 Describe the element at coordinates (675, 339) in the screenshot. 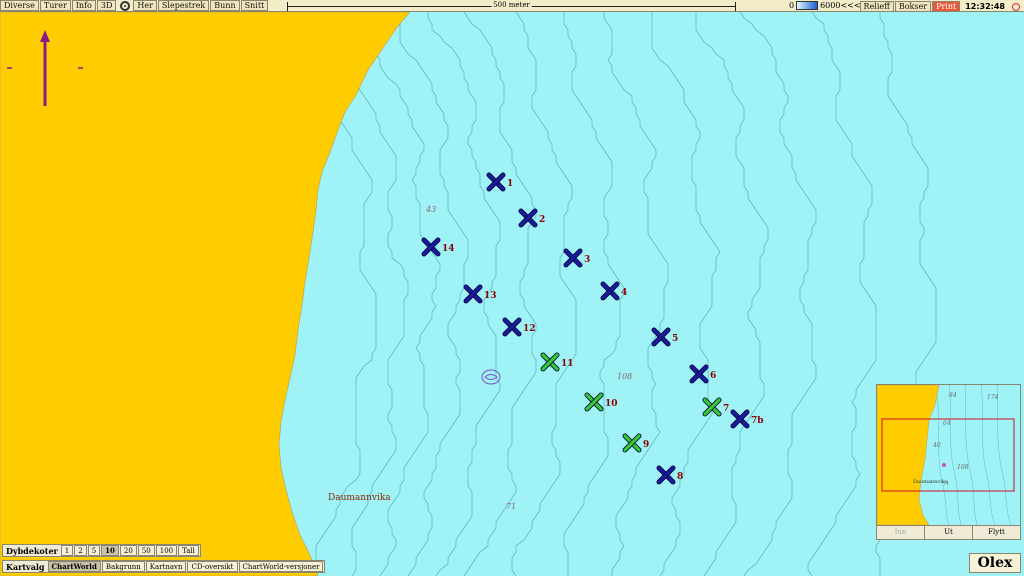

I see `waypoint-label: 5` at that location.